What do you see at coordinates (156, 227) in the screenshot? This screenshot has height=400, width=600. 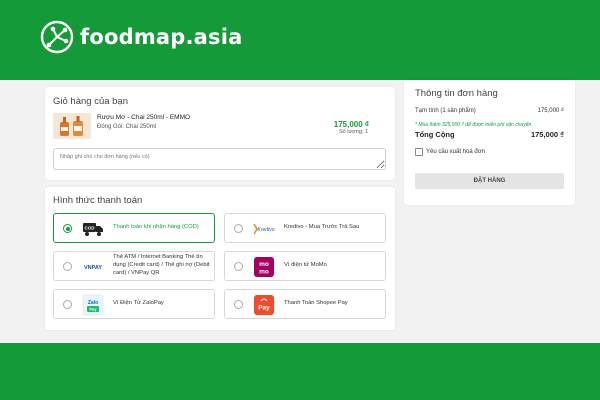 I see `payment-option-label: Thanh toán khi nhận hàng (COD)` at bounding box center [156, 227].